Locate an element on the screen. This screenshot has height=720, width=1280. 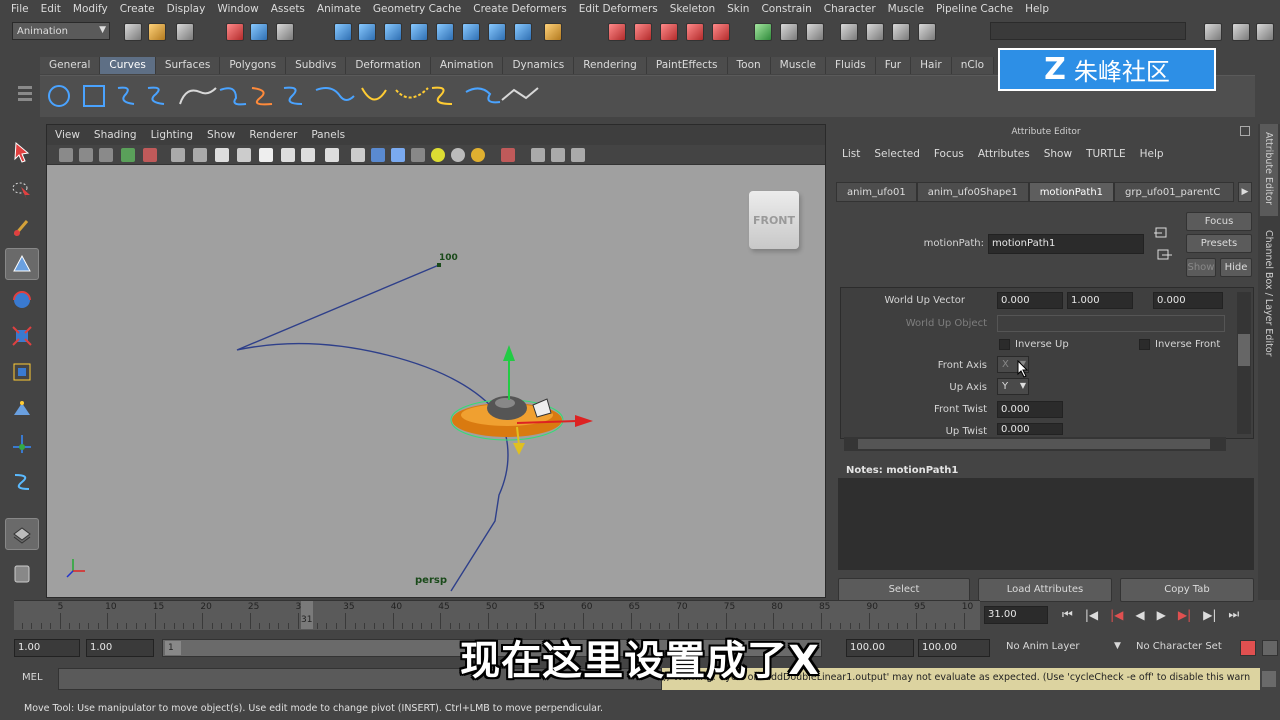
menu-file: File is located at coordinates (21, 9).